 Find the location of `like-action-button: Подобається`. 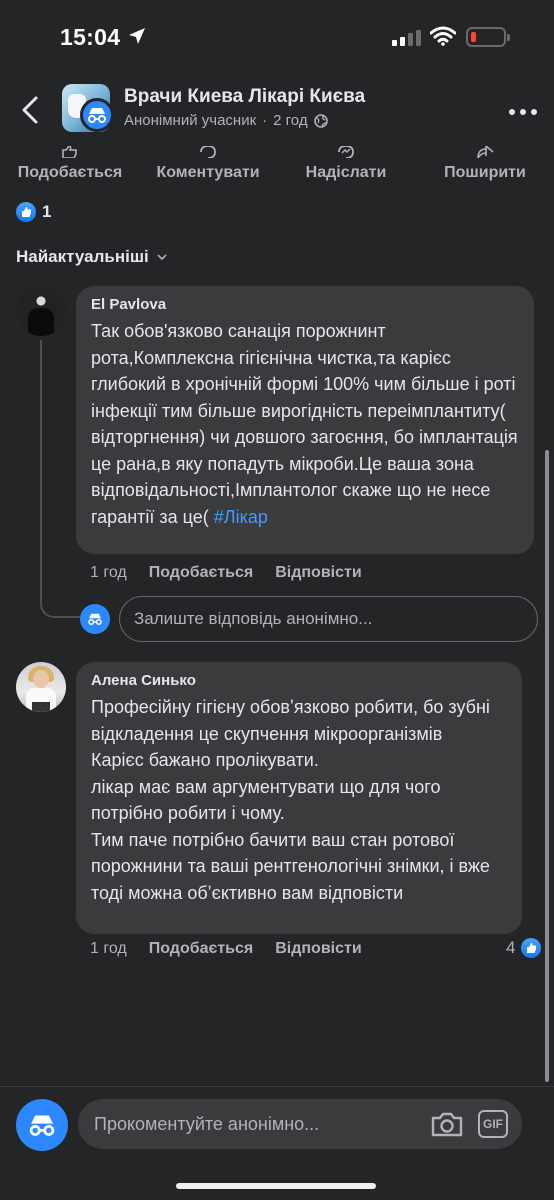

like-action-button: Подобається is located at coordinates (70, 164).